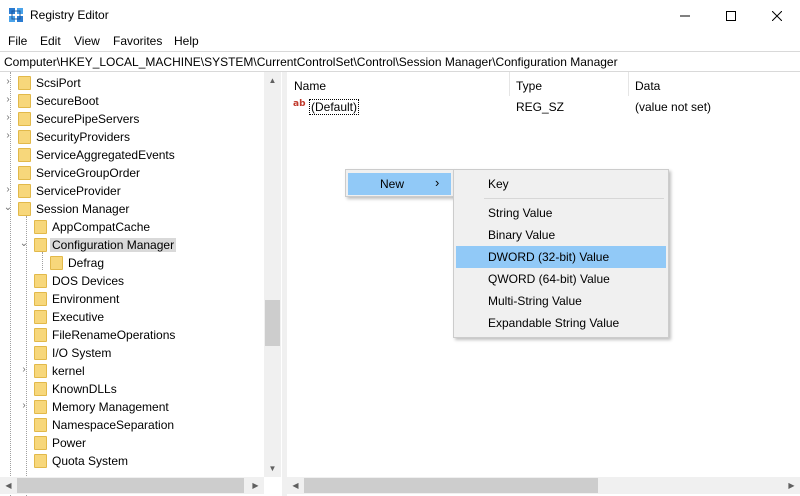  I want to click on tree-item-io-system: I/O System, so click(132, 353).